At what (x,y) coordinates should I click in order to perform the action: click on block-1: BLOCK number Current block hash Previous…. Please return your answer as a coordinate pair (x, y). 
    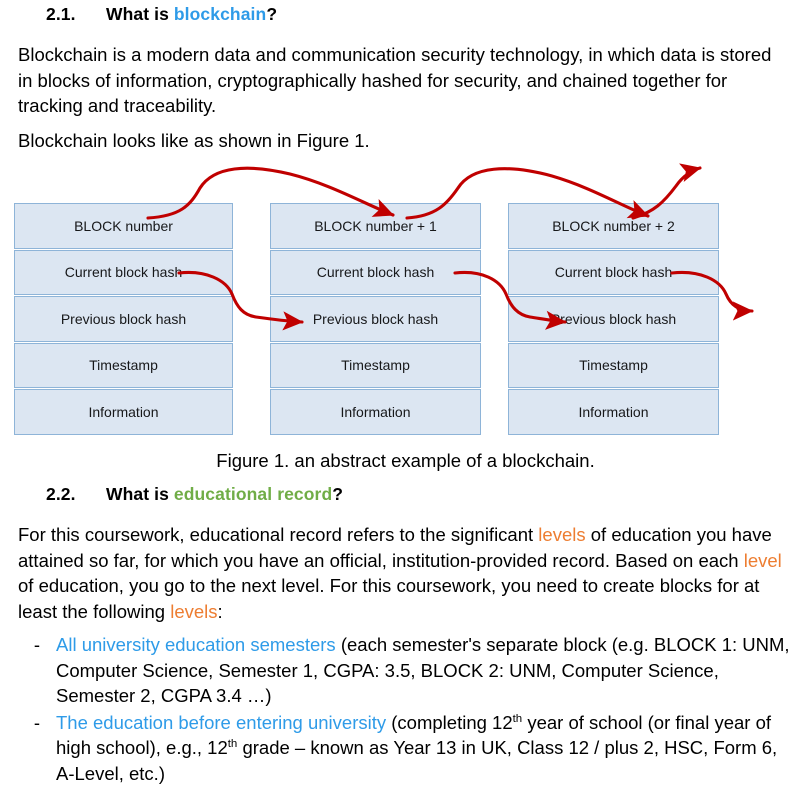
    Looking at the image, I should click on (123, 319).